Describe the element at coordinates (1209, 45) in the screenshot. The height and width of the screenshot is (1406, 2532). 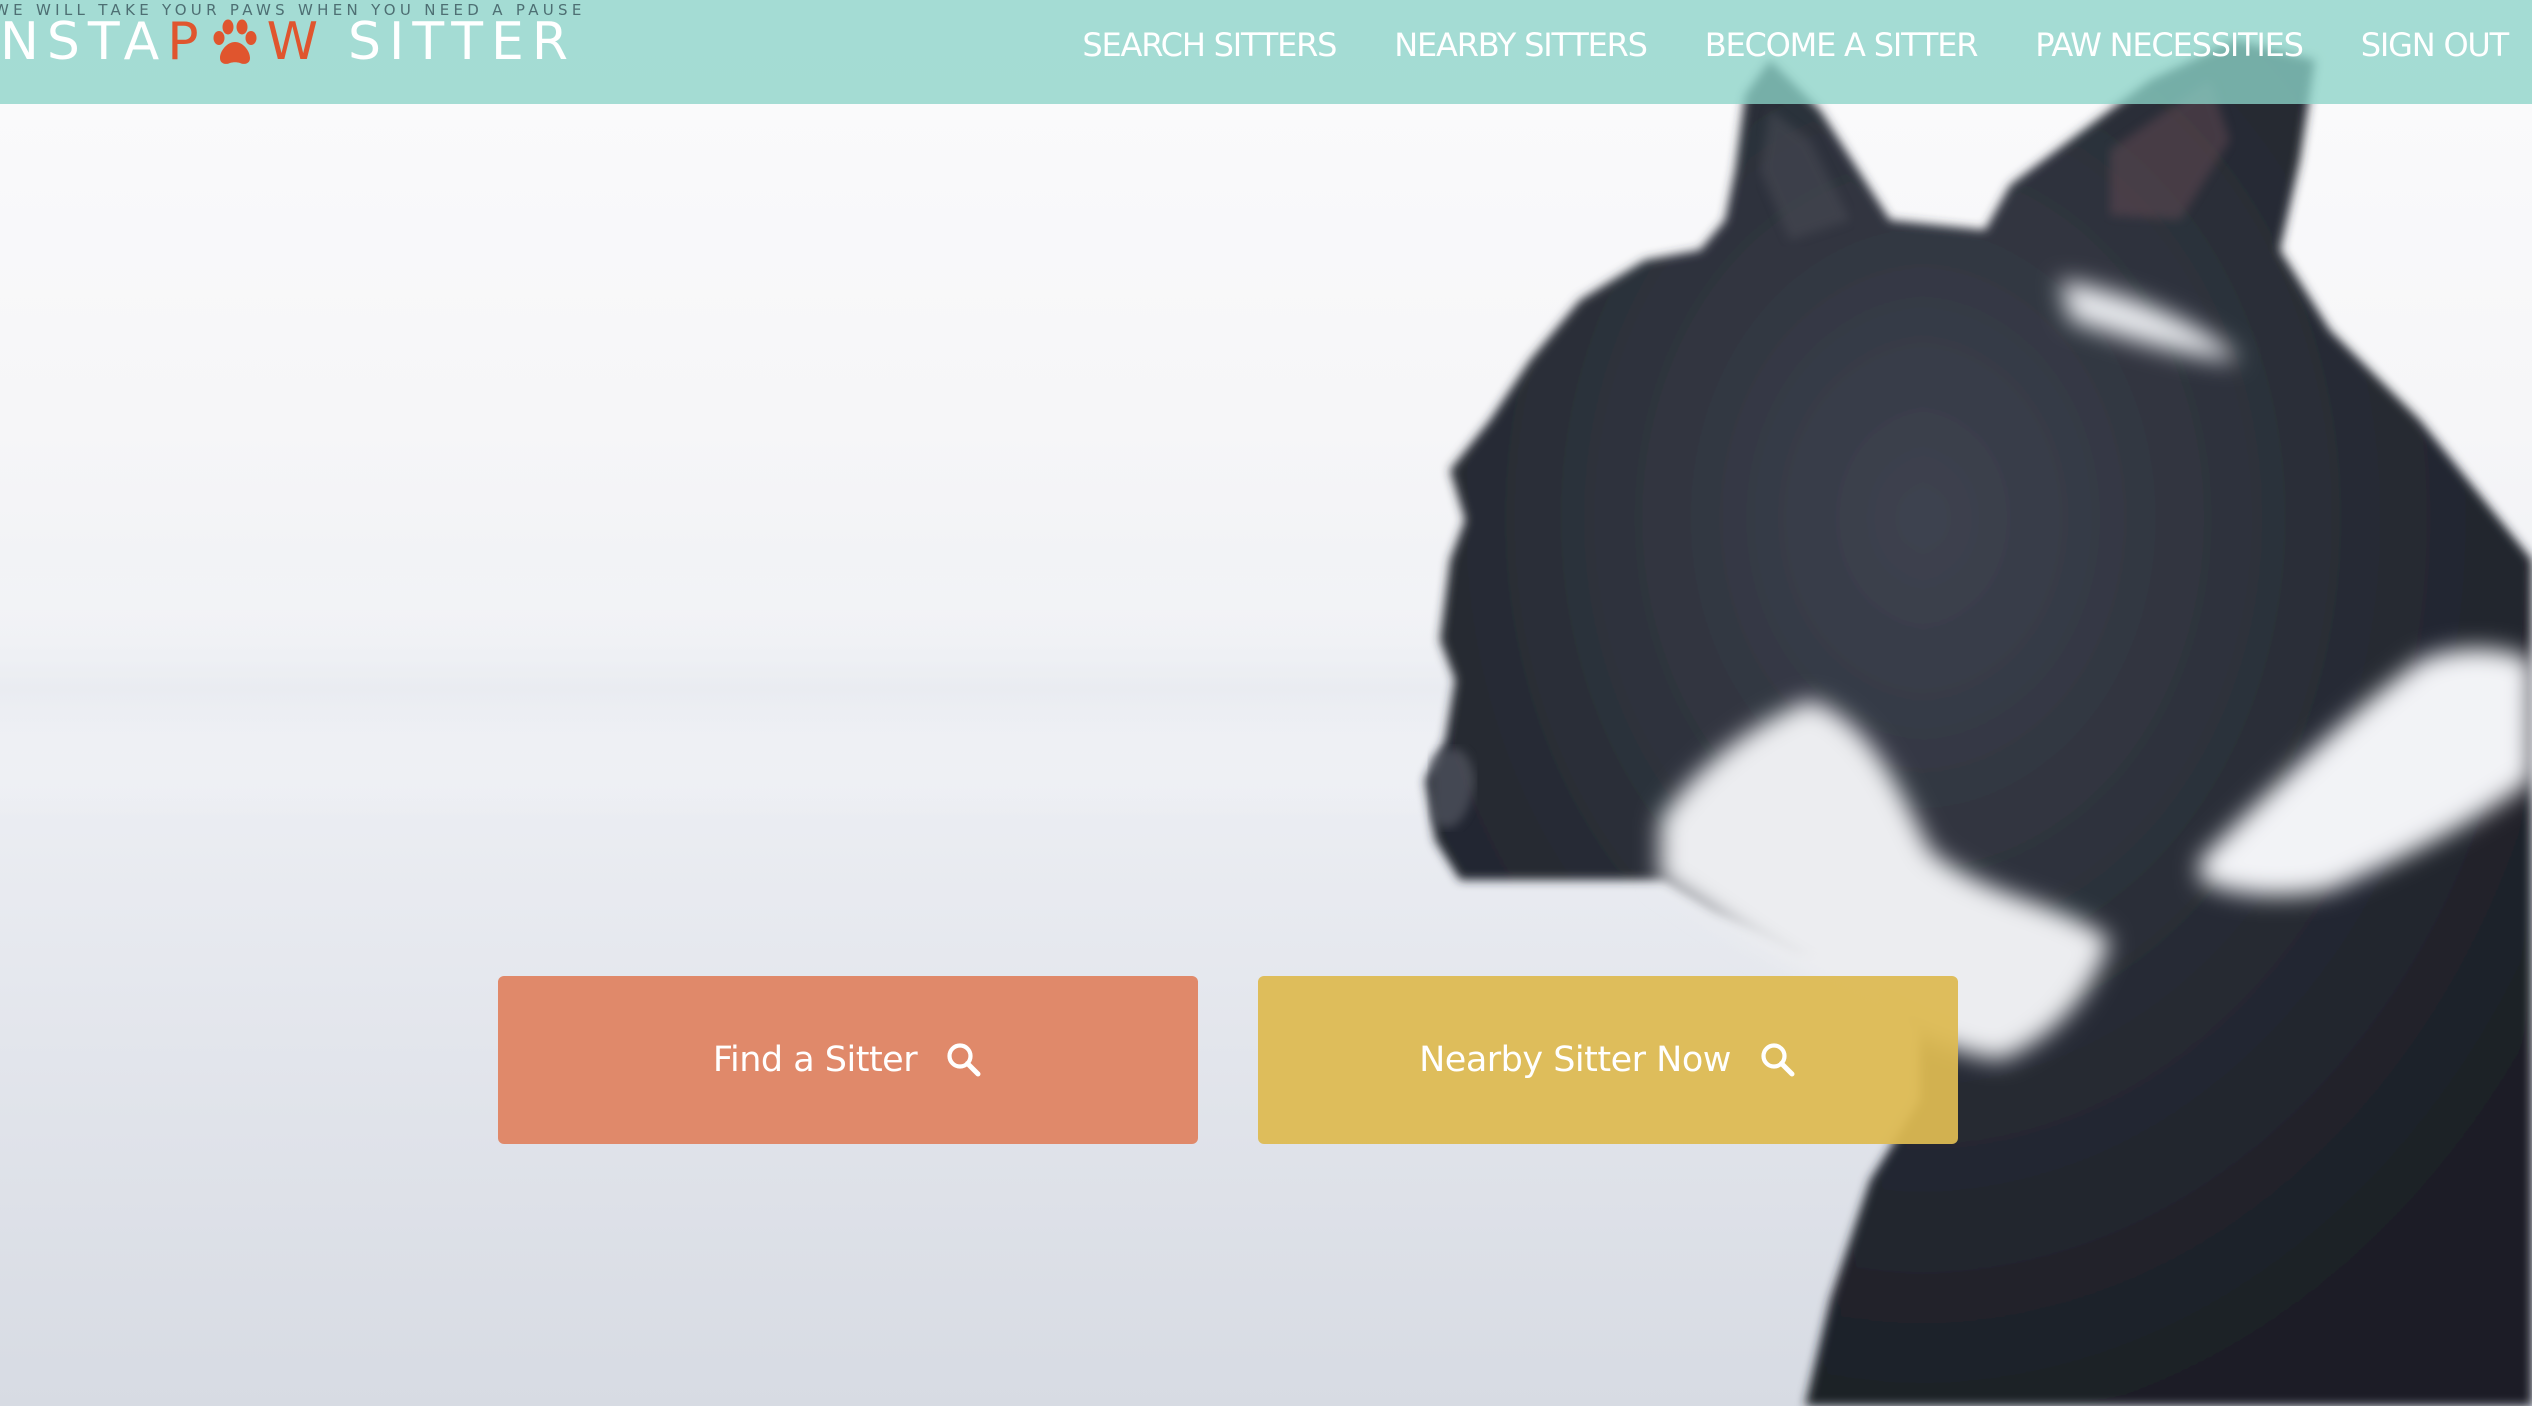
I see `nav-search-sitters: SEARCH SITTERS` at that location.